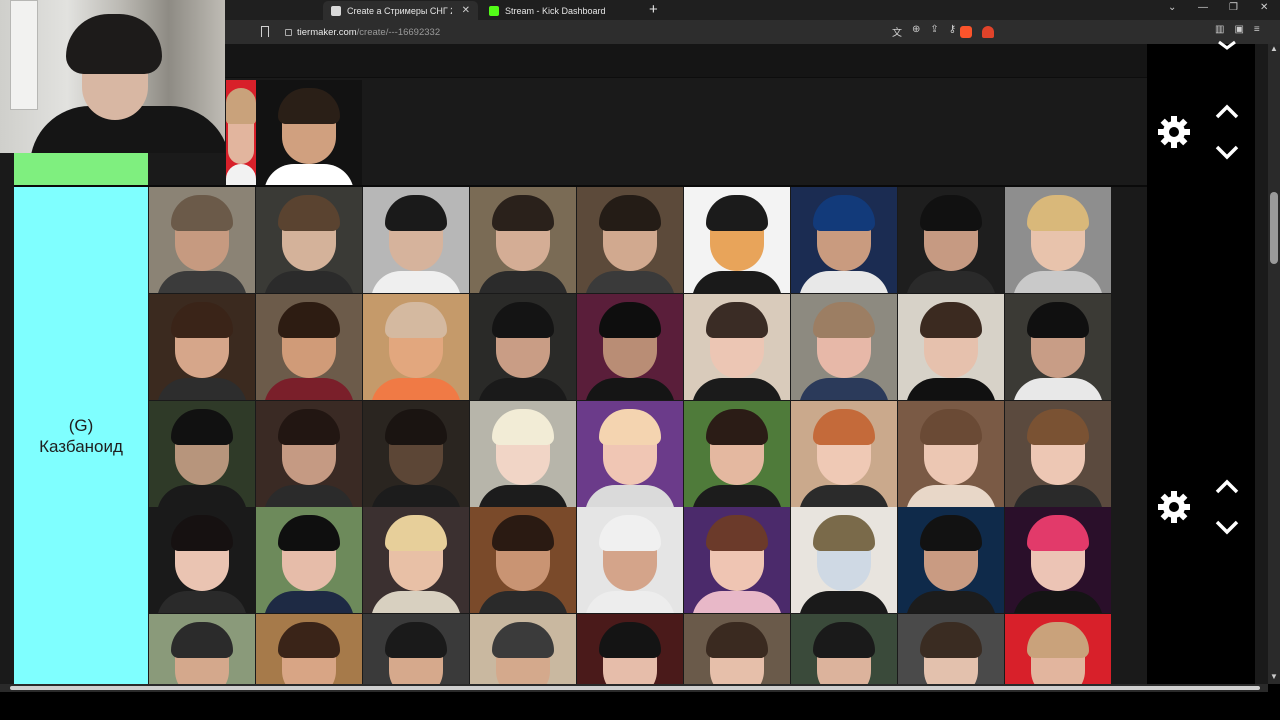 Image resolution: width=1280 pixels, height=720 pixels. What do you see at coordinates (336, 10) in the screenshot?
I see `tiermaker-favicon-icon` at bounding box center [336, 10].